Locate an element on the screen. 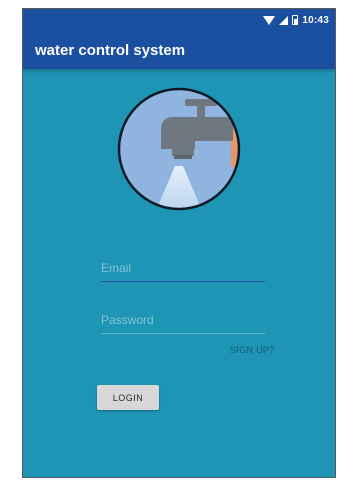  battery-icon is located at coordinates (295, 20).